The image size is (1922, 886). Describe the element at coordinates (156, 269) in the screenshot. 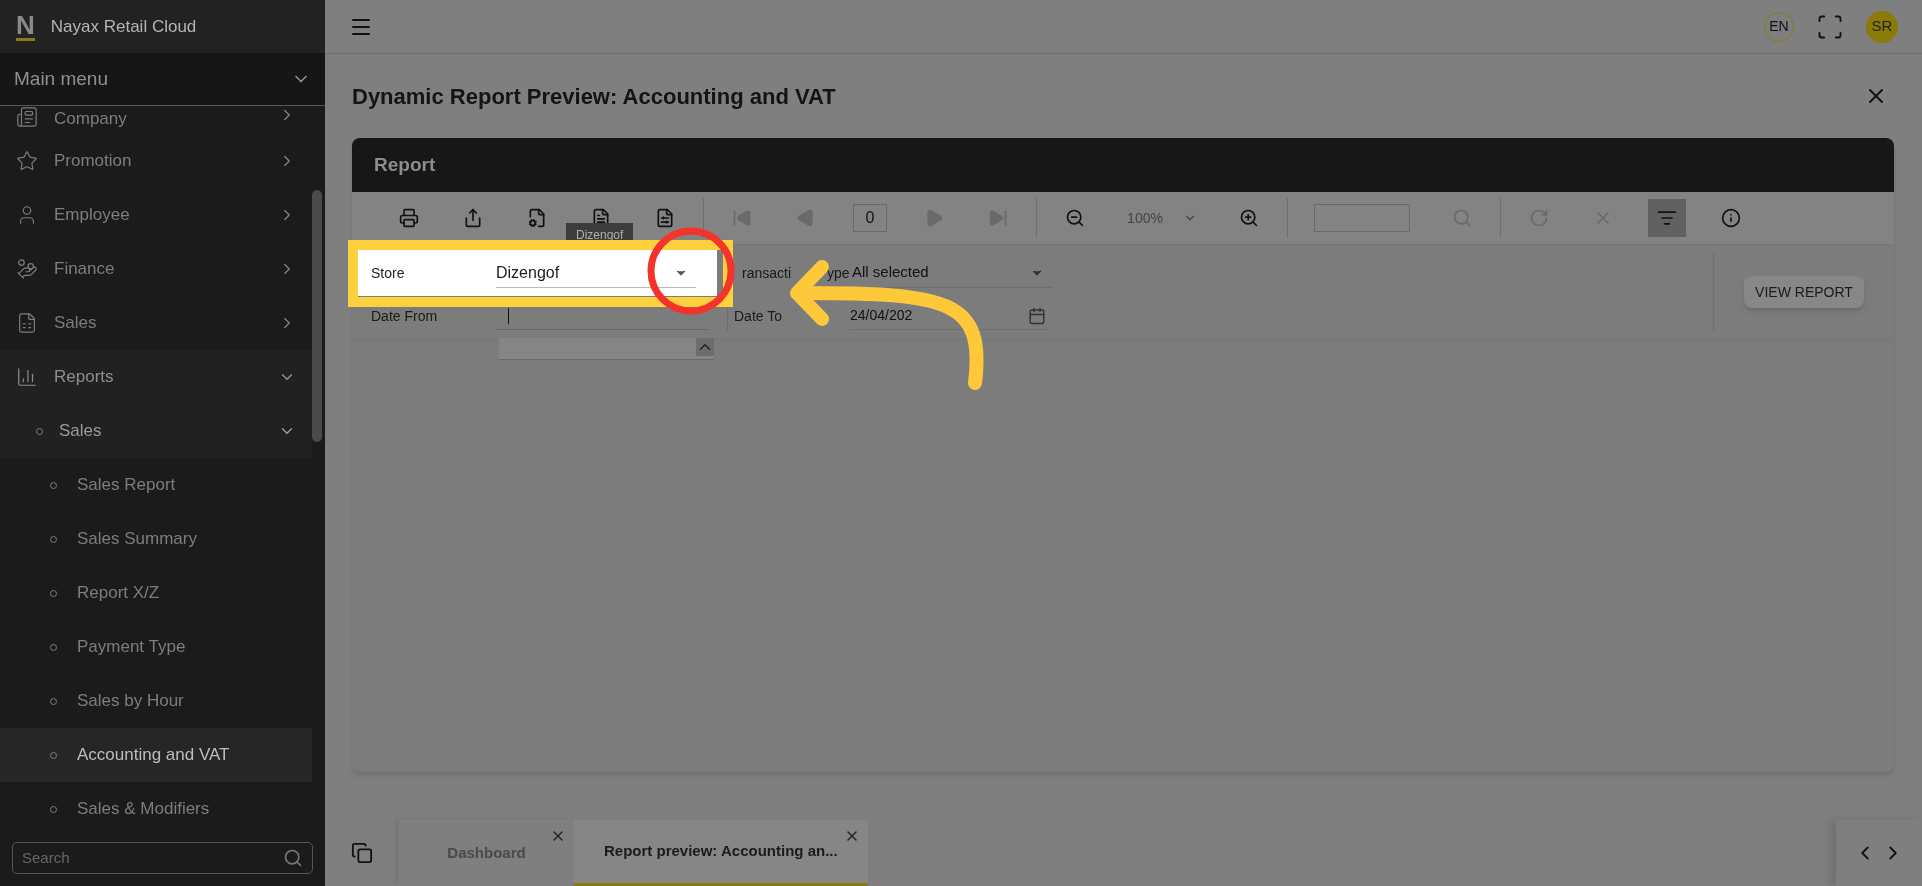

I see `sidebar-item: Finance` at that location.